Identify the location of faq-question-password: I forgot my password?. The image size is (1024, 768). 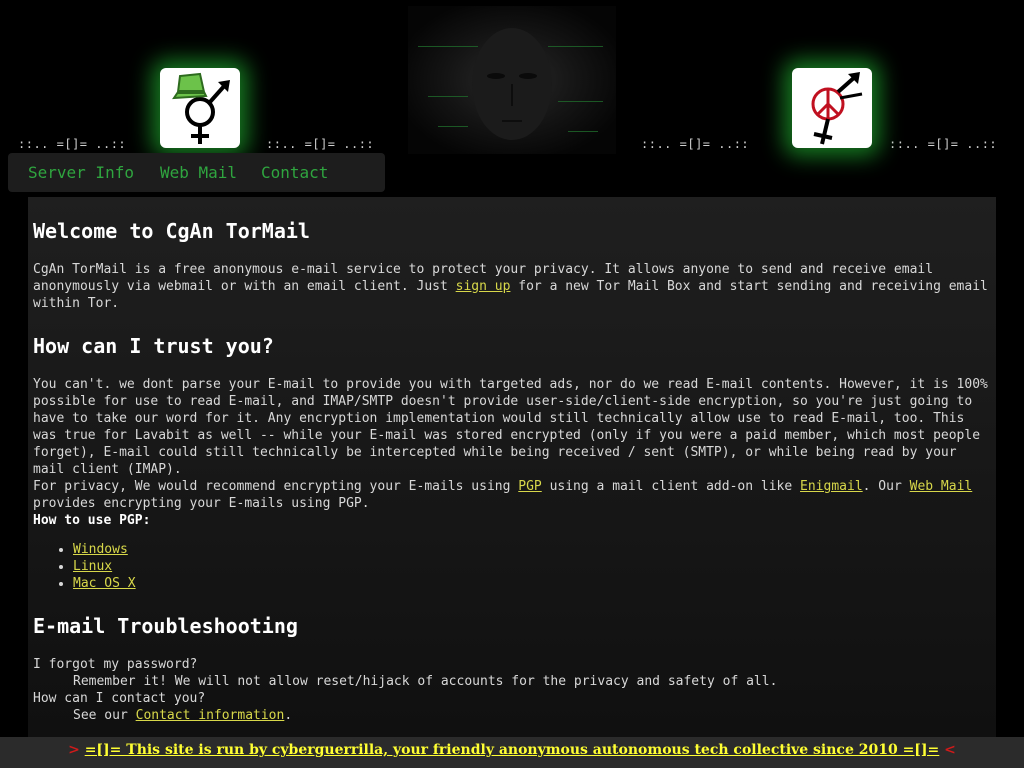
(115, 664).